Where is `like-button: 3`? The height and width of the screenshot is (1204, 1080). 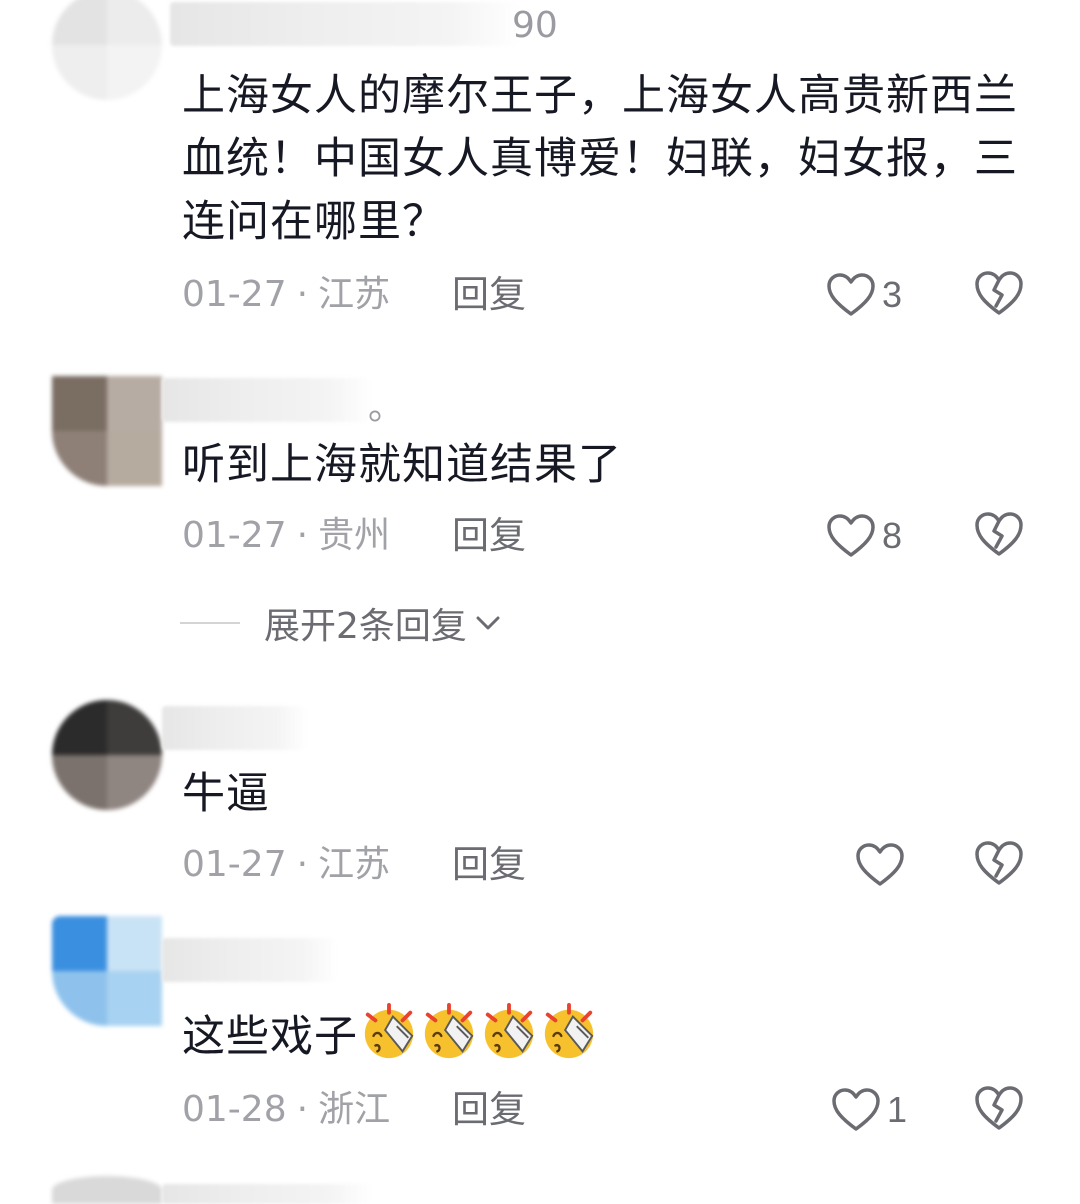 like-button: 3 is located at coordinates (864, 295).